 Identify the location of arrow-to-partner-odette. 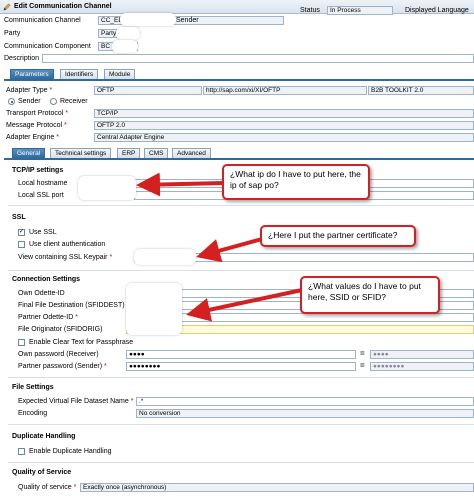
(244, 305).